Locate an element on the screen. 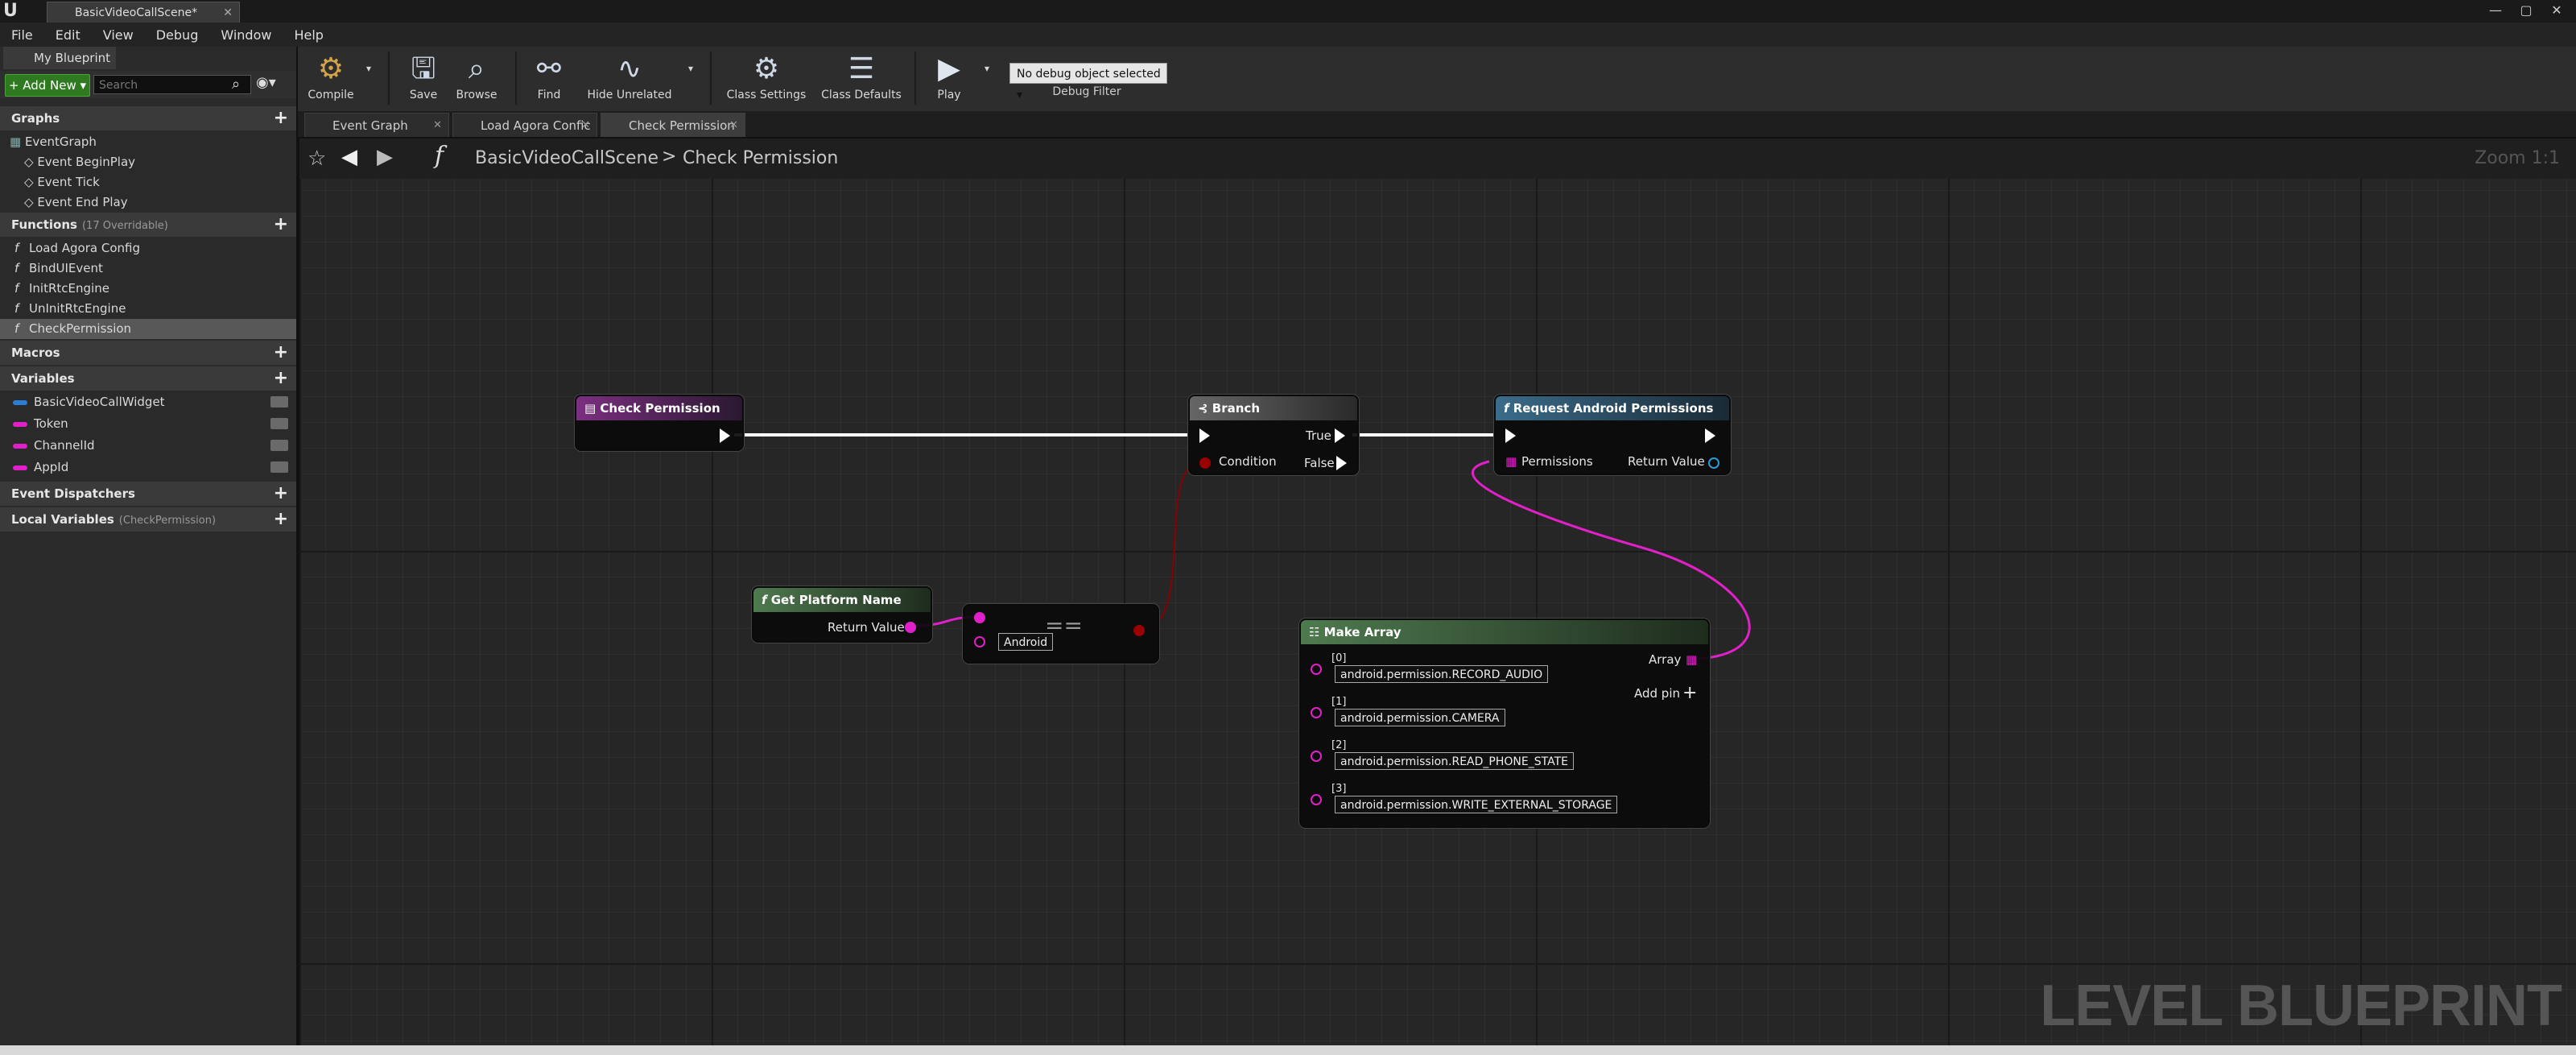 Image resolution: width=2576 pixels, height=1055 pixels. false-pin-label: False is located at coordinates (1319, 463).